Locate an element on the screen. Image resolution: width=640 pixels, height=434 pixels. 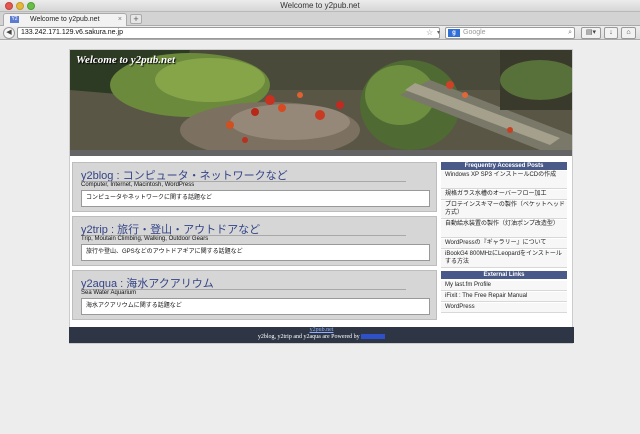
downloads-button: ↓ is located at coordinates (611, 33).